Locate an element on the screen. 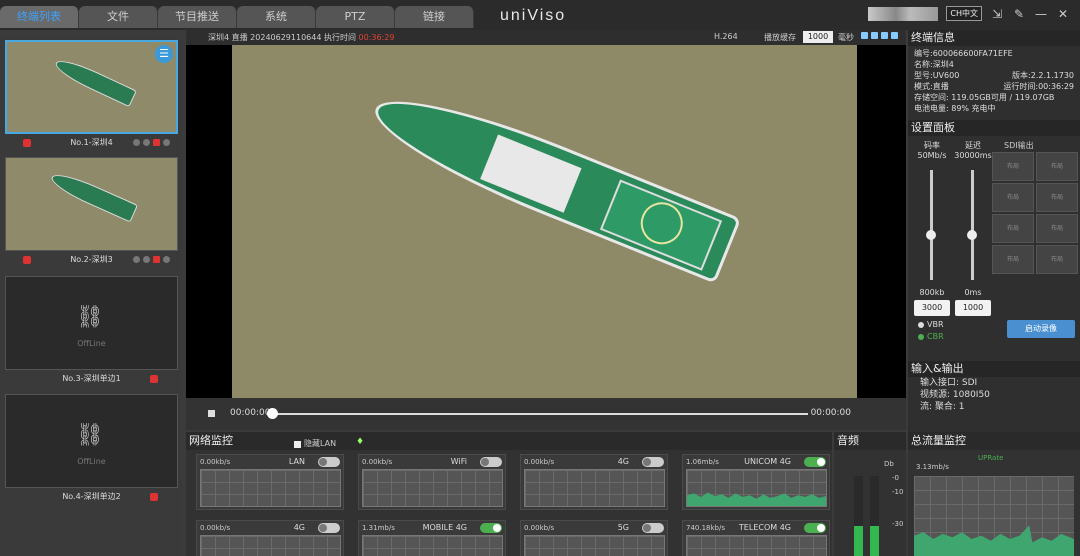 The height and width of the screenshot is (556, 1080). link-name: 4G is located at coordinates (299, 527).